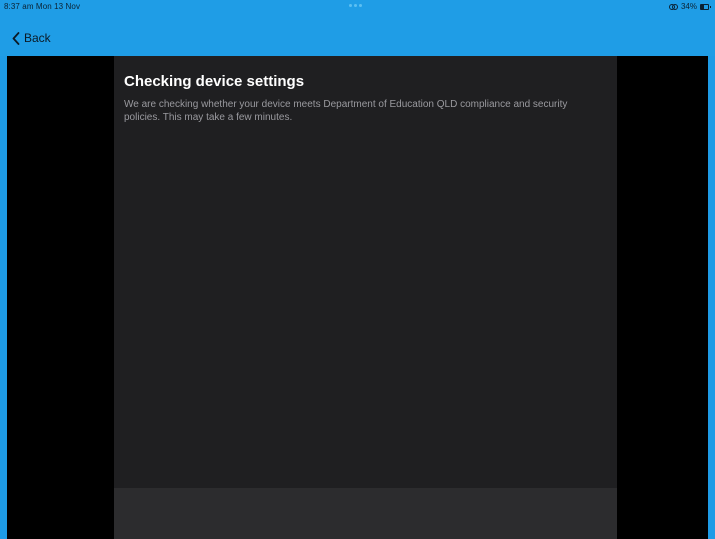  I want to click on back-button: Back, so click(31, 38).